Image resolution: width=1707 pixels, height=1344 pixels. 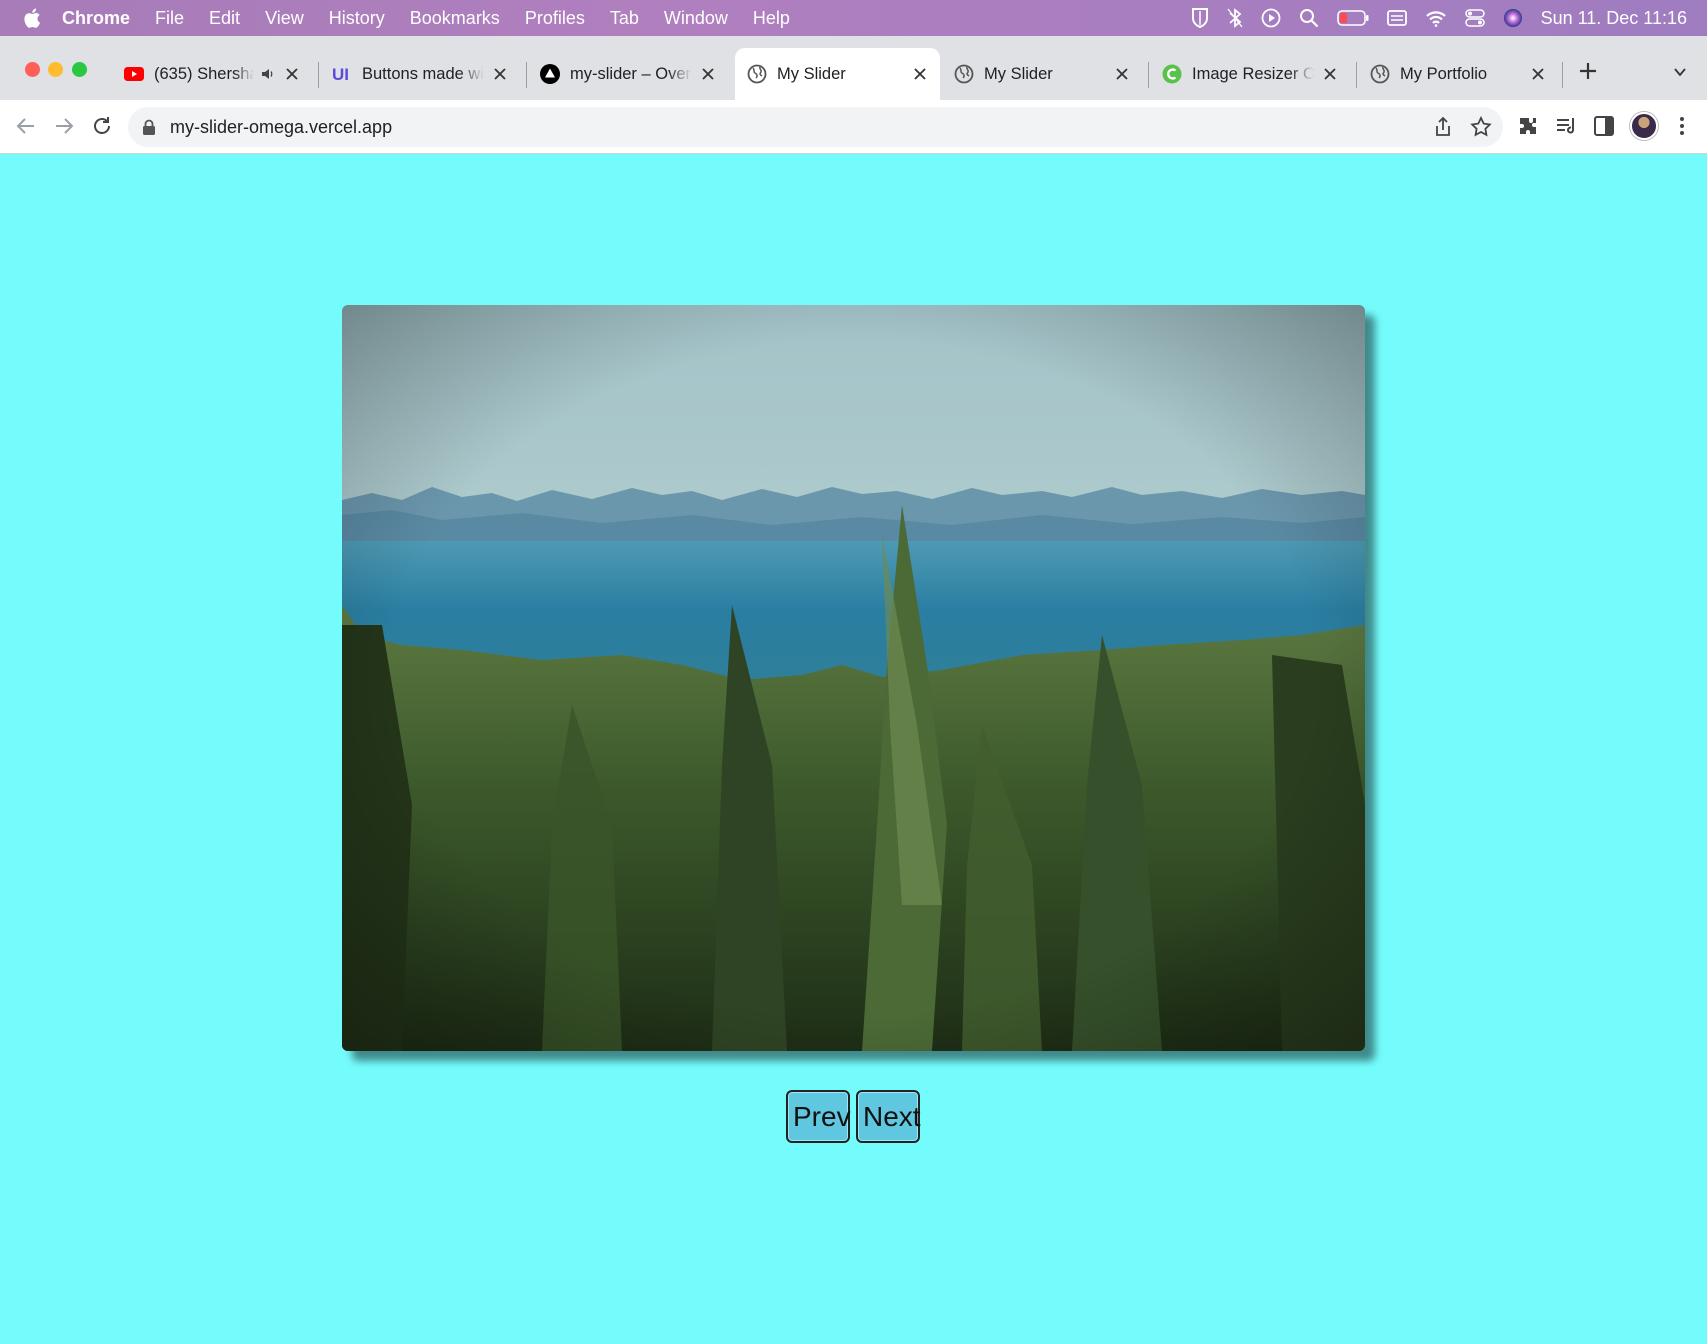 I want to click on window-minimize-button, so click(x=55, y=69).